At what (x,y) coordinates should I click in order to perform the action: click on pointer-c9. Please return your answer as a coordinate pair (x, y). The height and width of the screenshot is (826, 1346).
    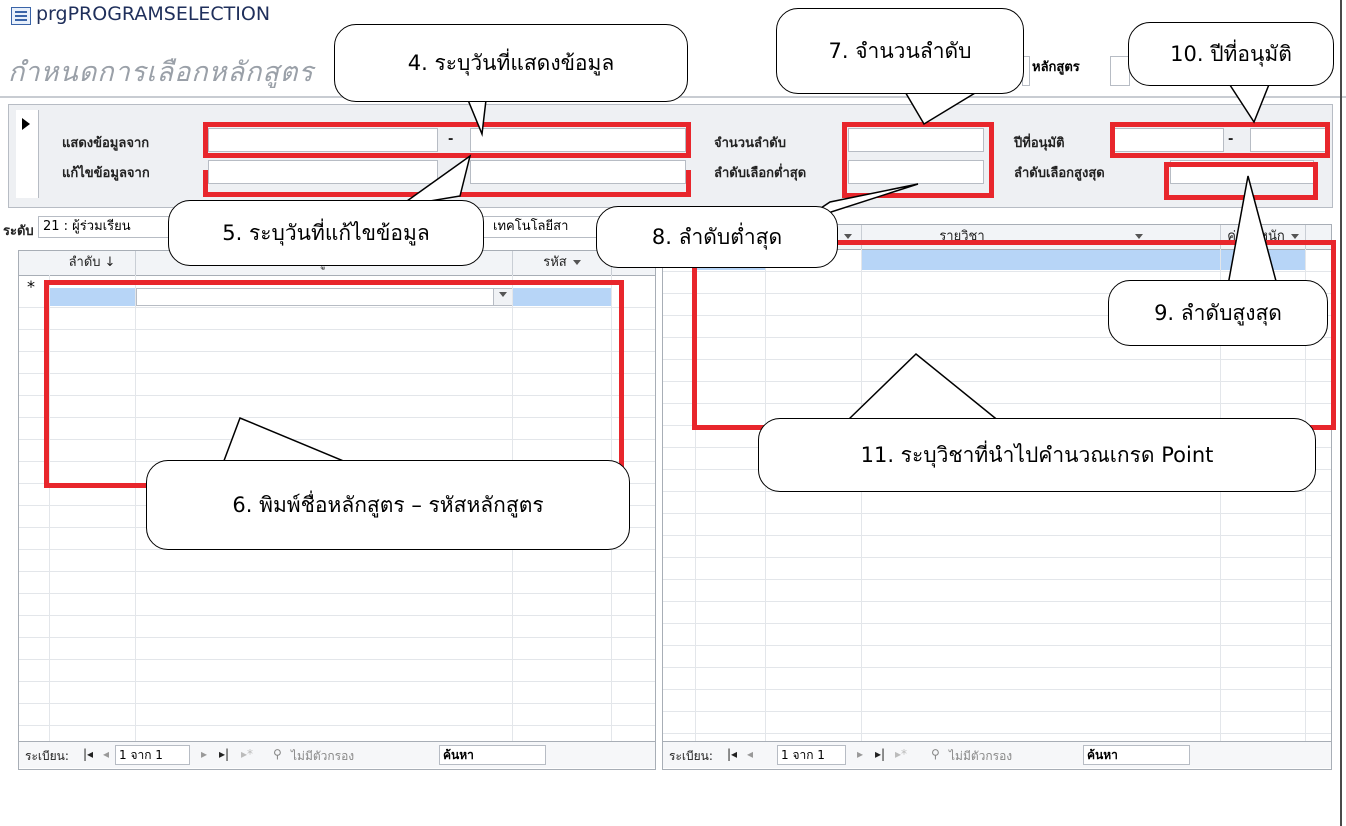
    Looking at the image, I should click on (1253, 236).